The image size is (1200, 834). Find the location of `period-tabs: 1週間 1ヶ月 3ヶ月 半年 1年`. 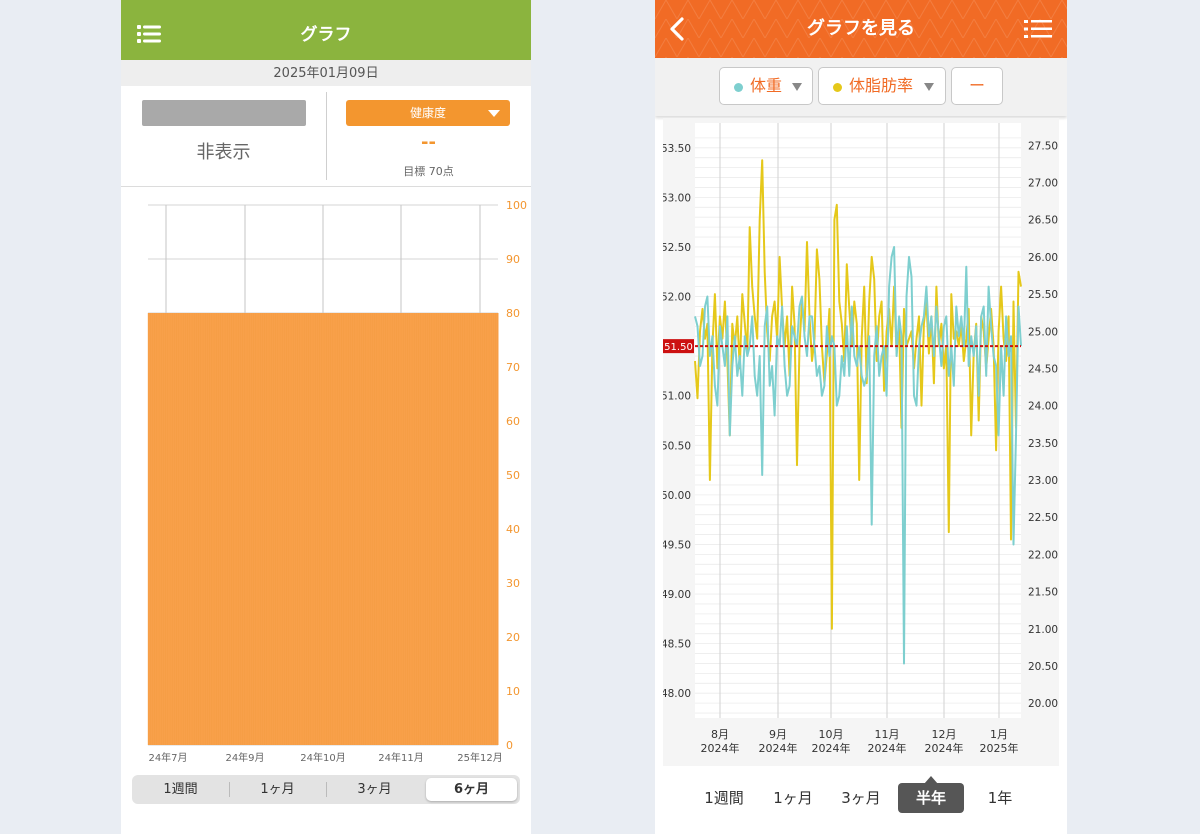

period-tabs: 1週間 1ヶ月 3ヶ月 半年 1年 is located at coordinates (861, 800).